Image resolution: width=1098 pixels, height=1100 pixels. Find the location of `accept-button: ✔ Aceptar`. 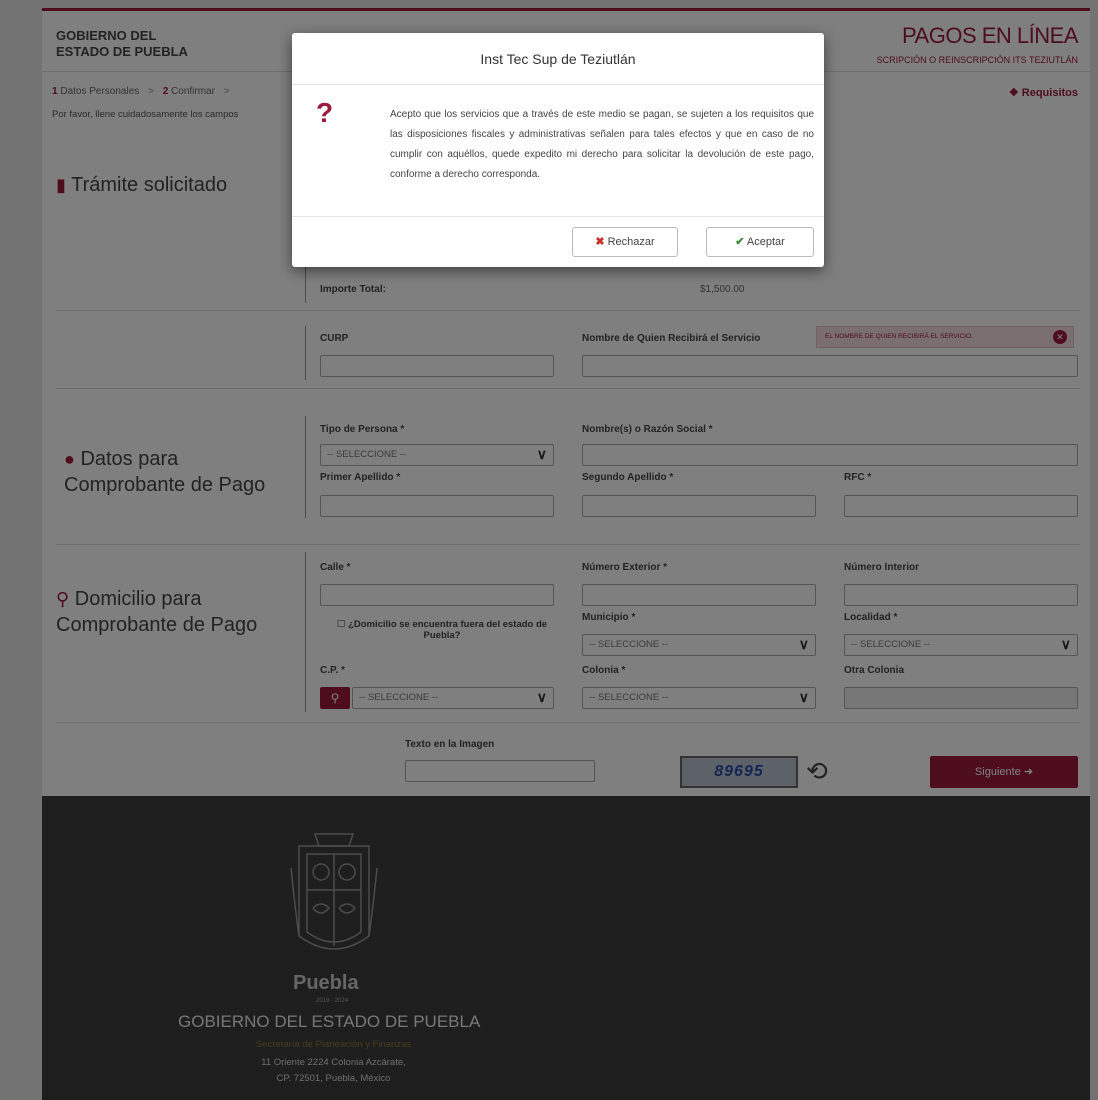

accept-button: ✔ Aceptar is located at coordinates (760, 242).